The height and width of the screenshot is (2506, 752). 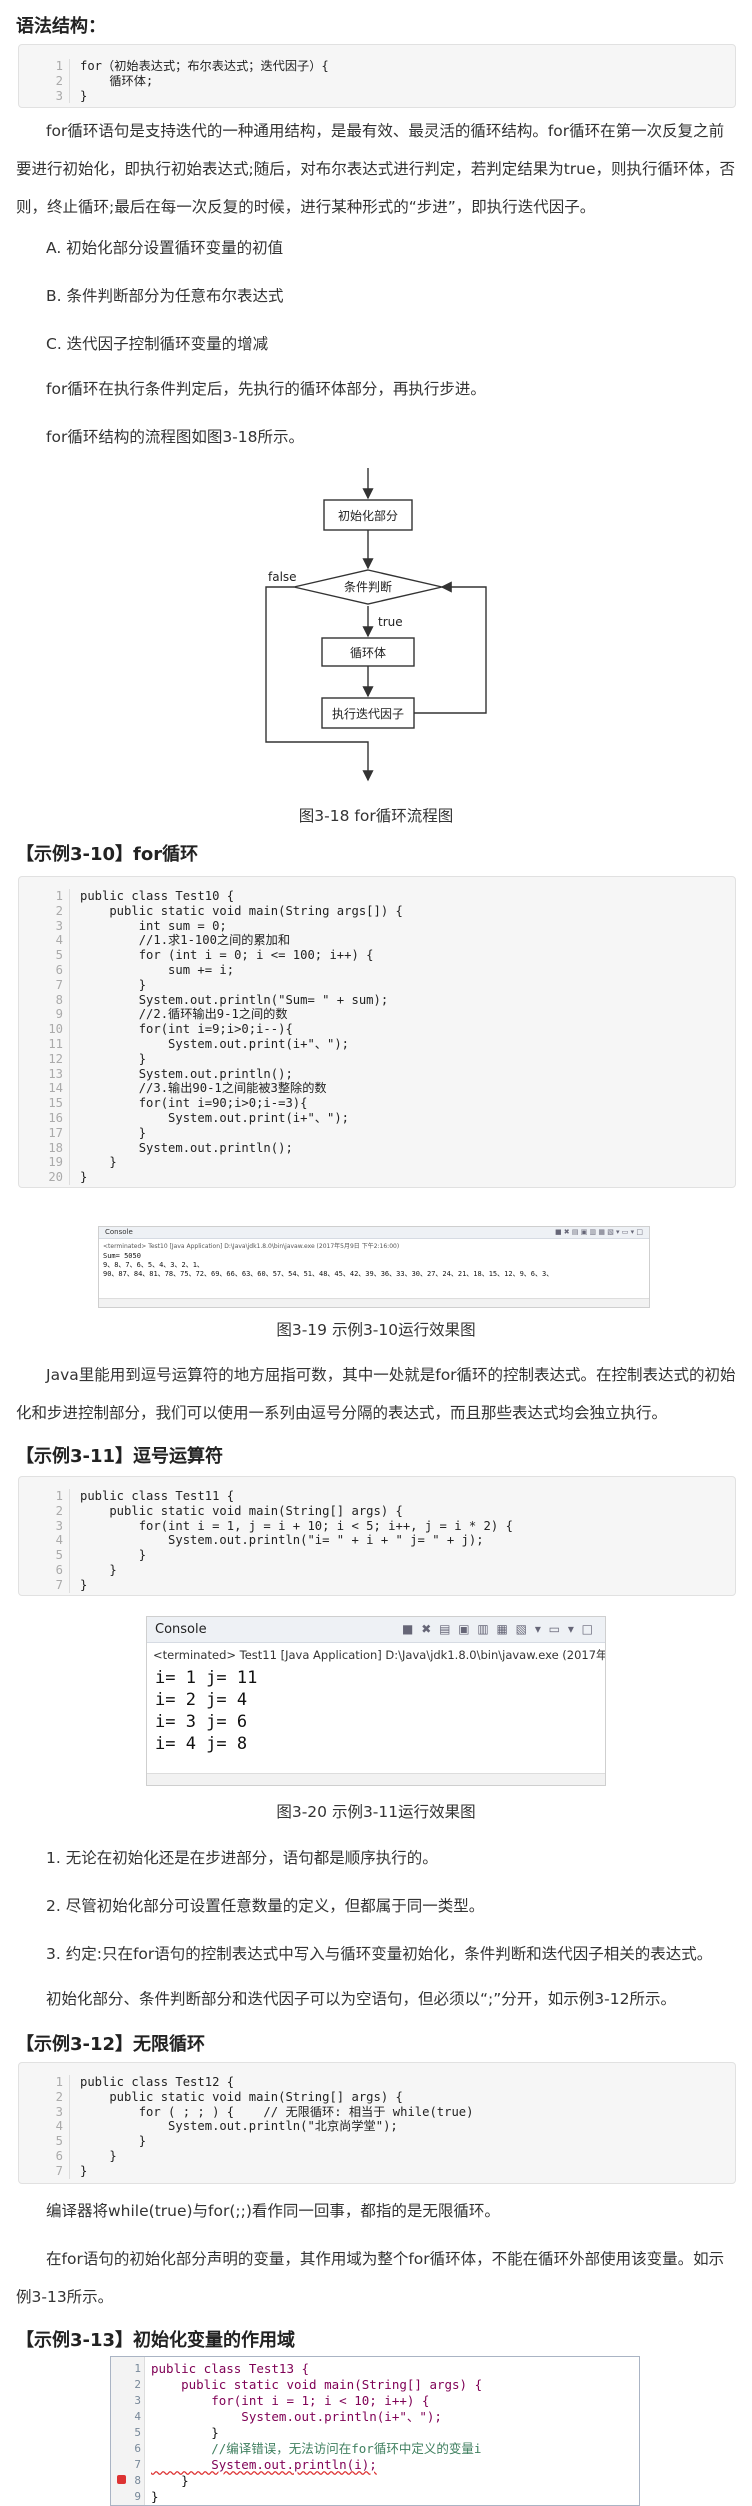 I want to click on line-number: 14, so click(x=55, y=1088).